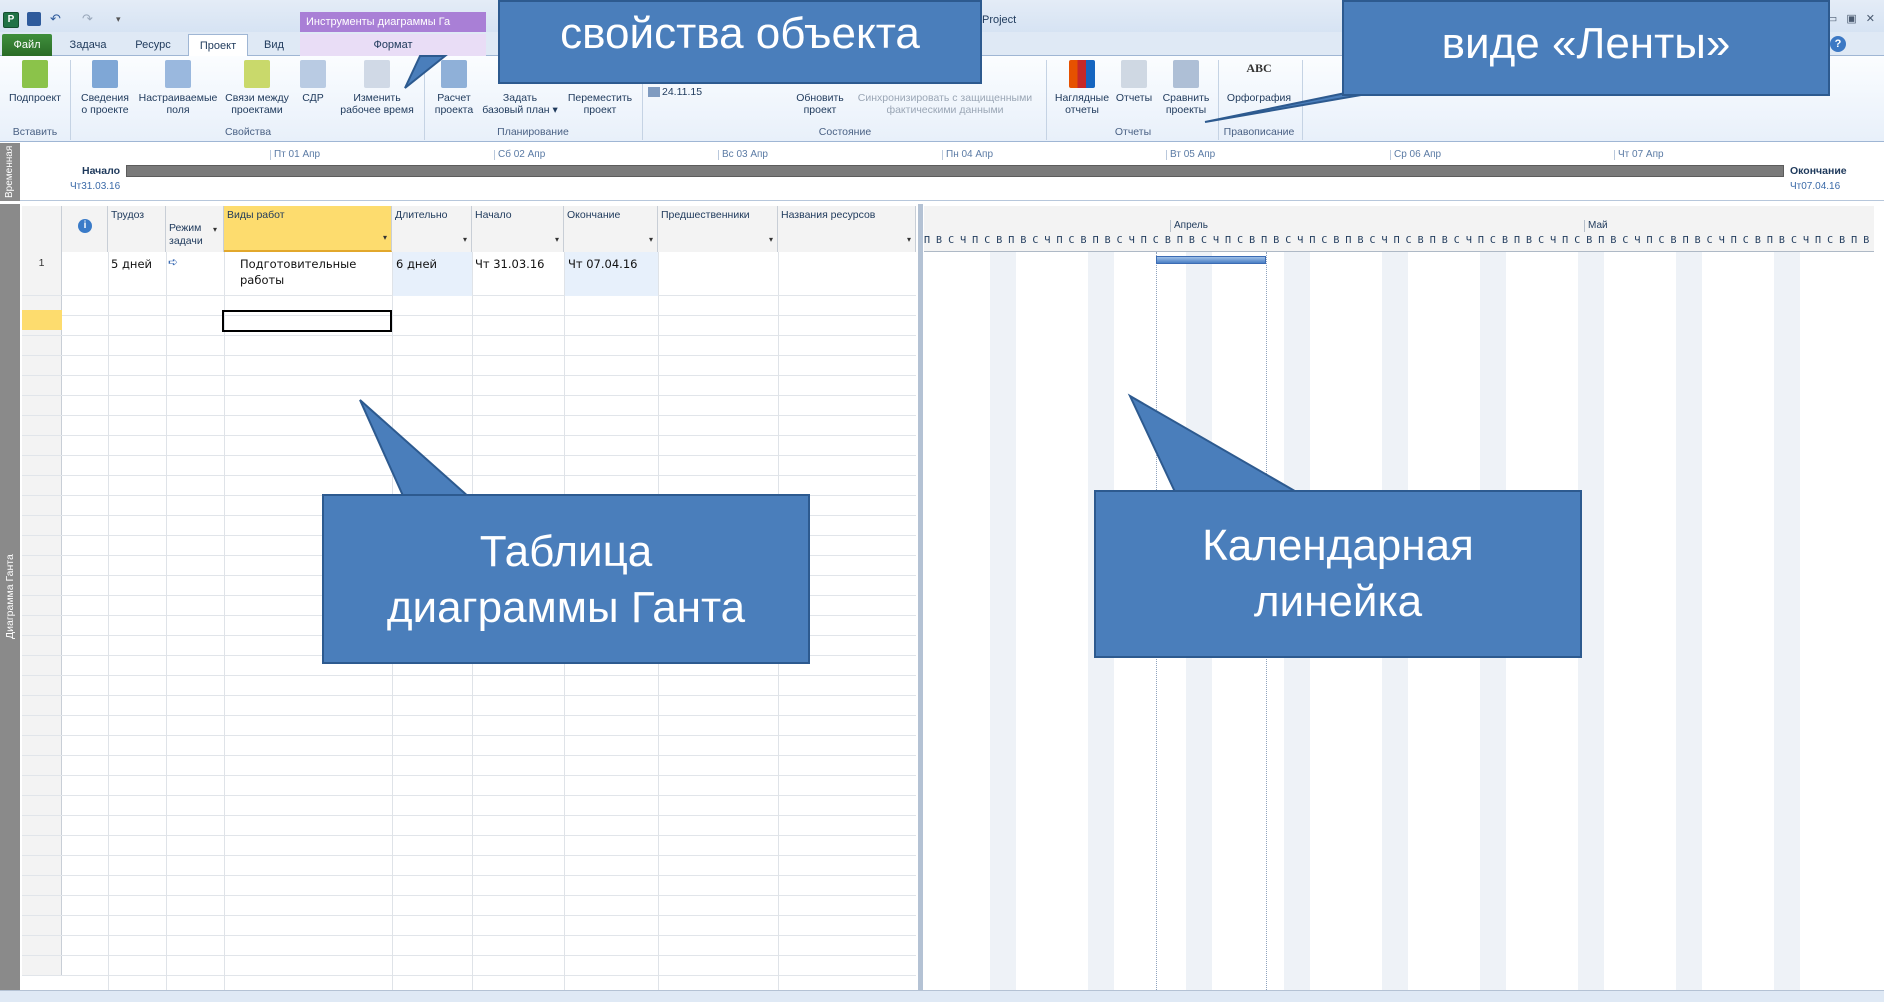 Image resolution: width=1884 pixels, height=1002 pixels. I want to click on view-bar: Диаграмма Ганта, so click(10, 597).